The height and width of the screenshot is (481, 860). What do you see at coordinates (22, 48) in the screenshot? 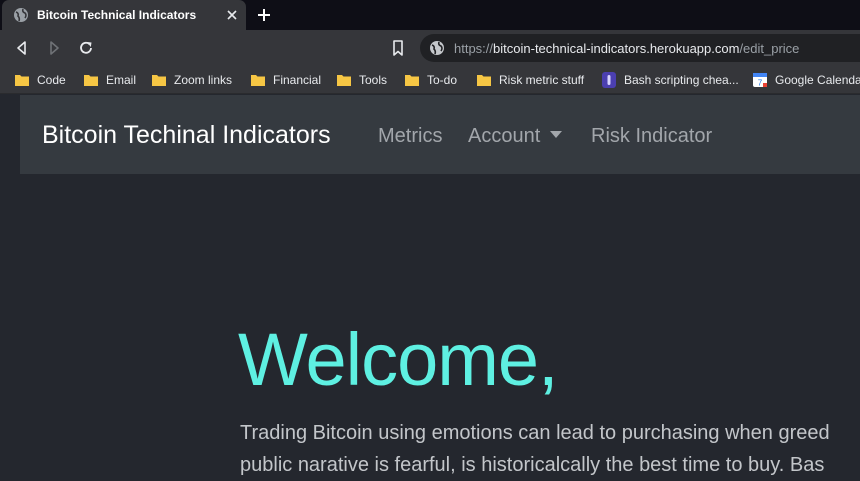
I see `back-icon` at bounding box center [22, 48].